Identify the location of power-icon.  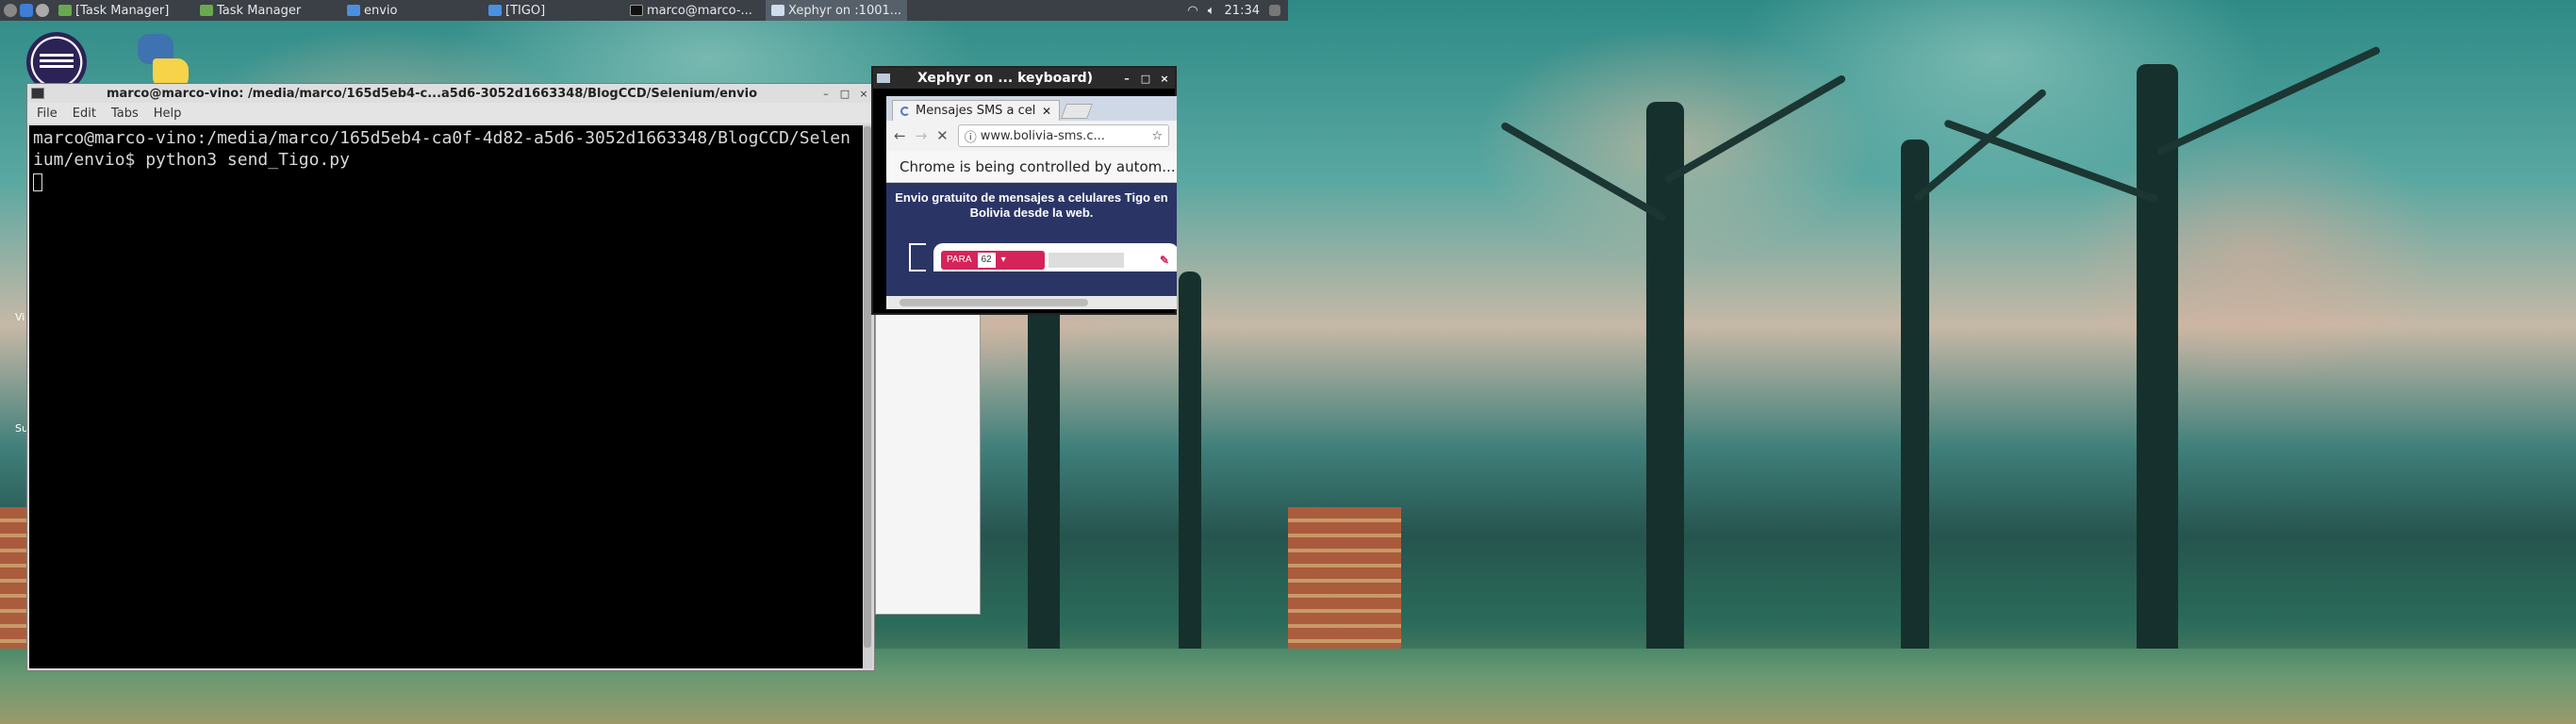
(10, 10).